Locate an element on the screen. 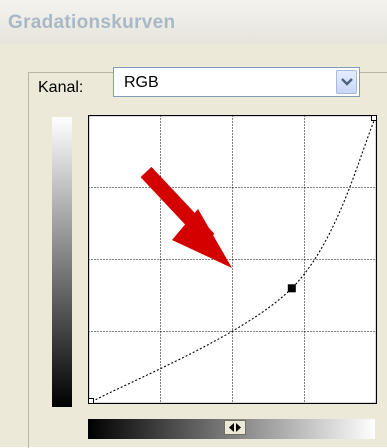 This screenshot has width=387, height=448. dialog-title-bar: Gradationskurven is located at coordinates (193, 22).